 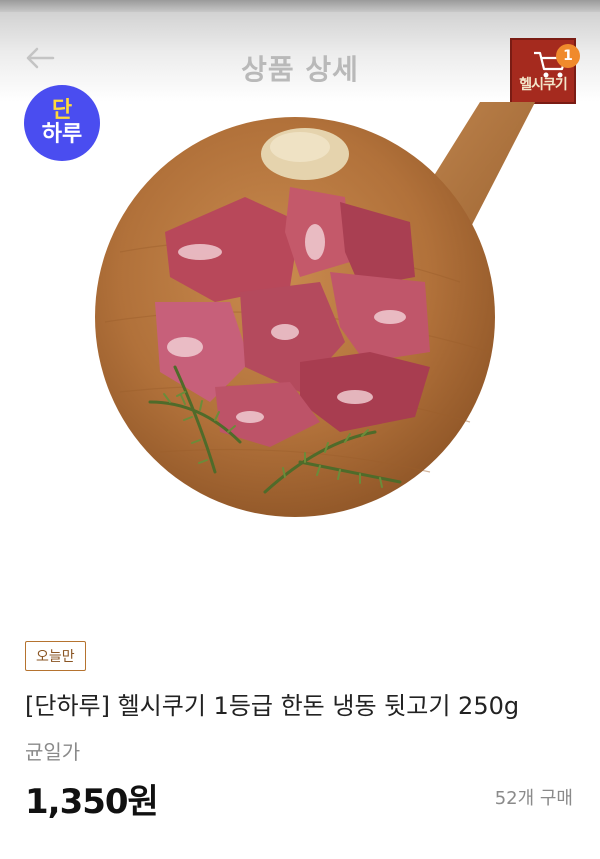 I want to click on product-price: 1,350원, so click(x=92, y=802).